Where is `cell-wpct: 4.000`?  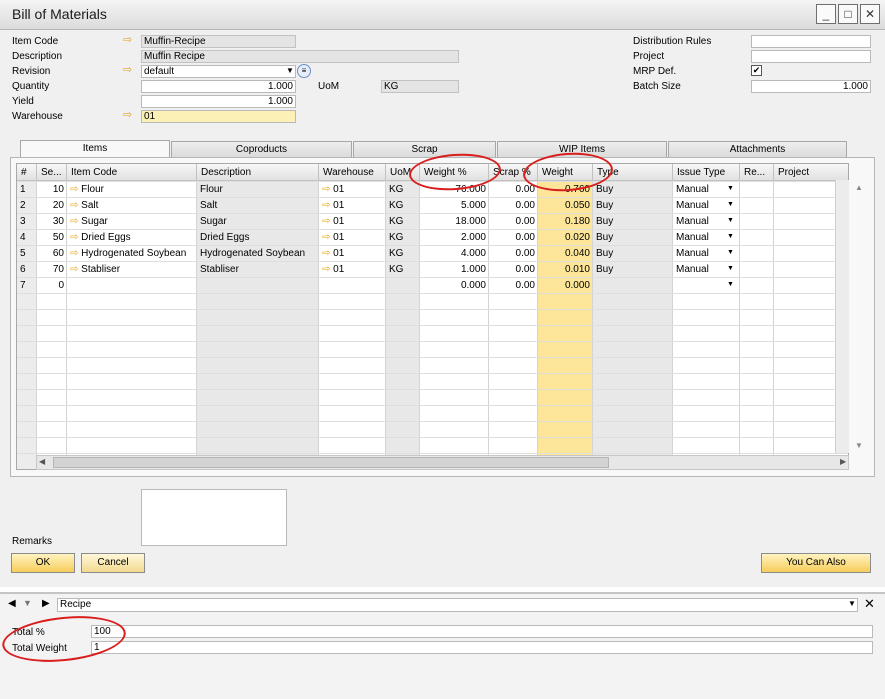
cell-wpct: 4.000 is located at coordinates (454, 254).